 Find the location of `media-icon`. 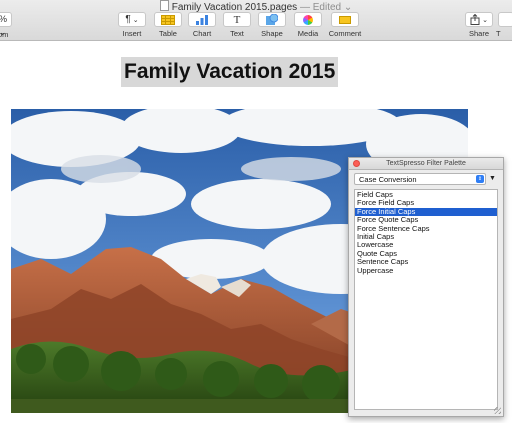

media-icon is located at coordinates (308, 19).